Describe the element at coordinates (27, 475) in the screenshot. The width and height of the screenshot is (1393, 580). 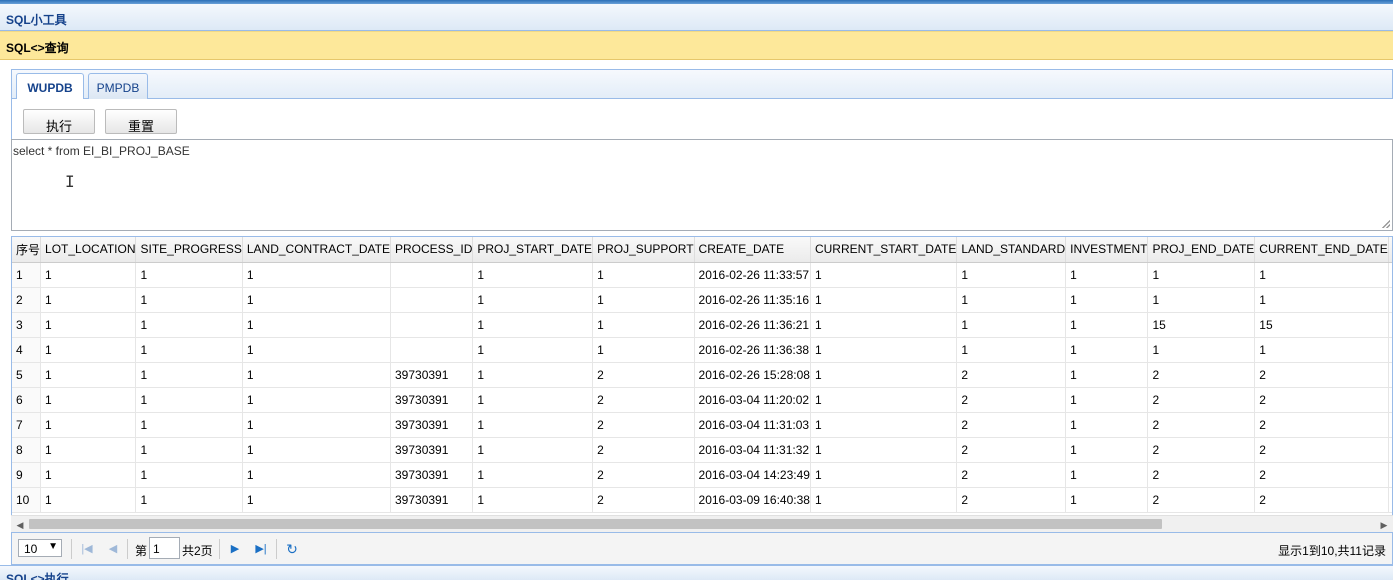
I see `row-number-cell: 9` at that location.